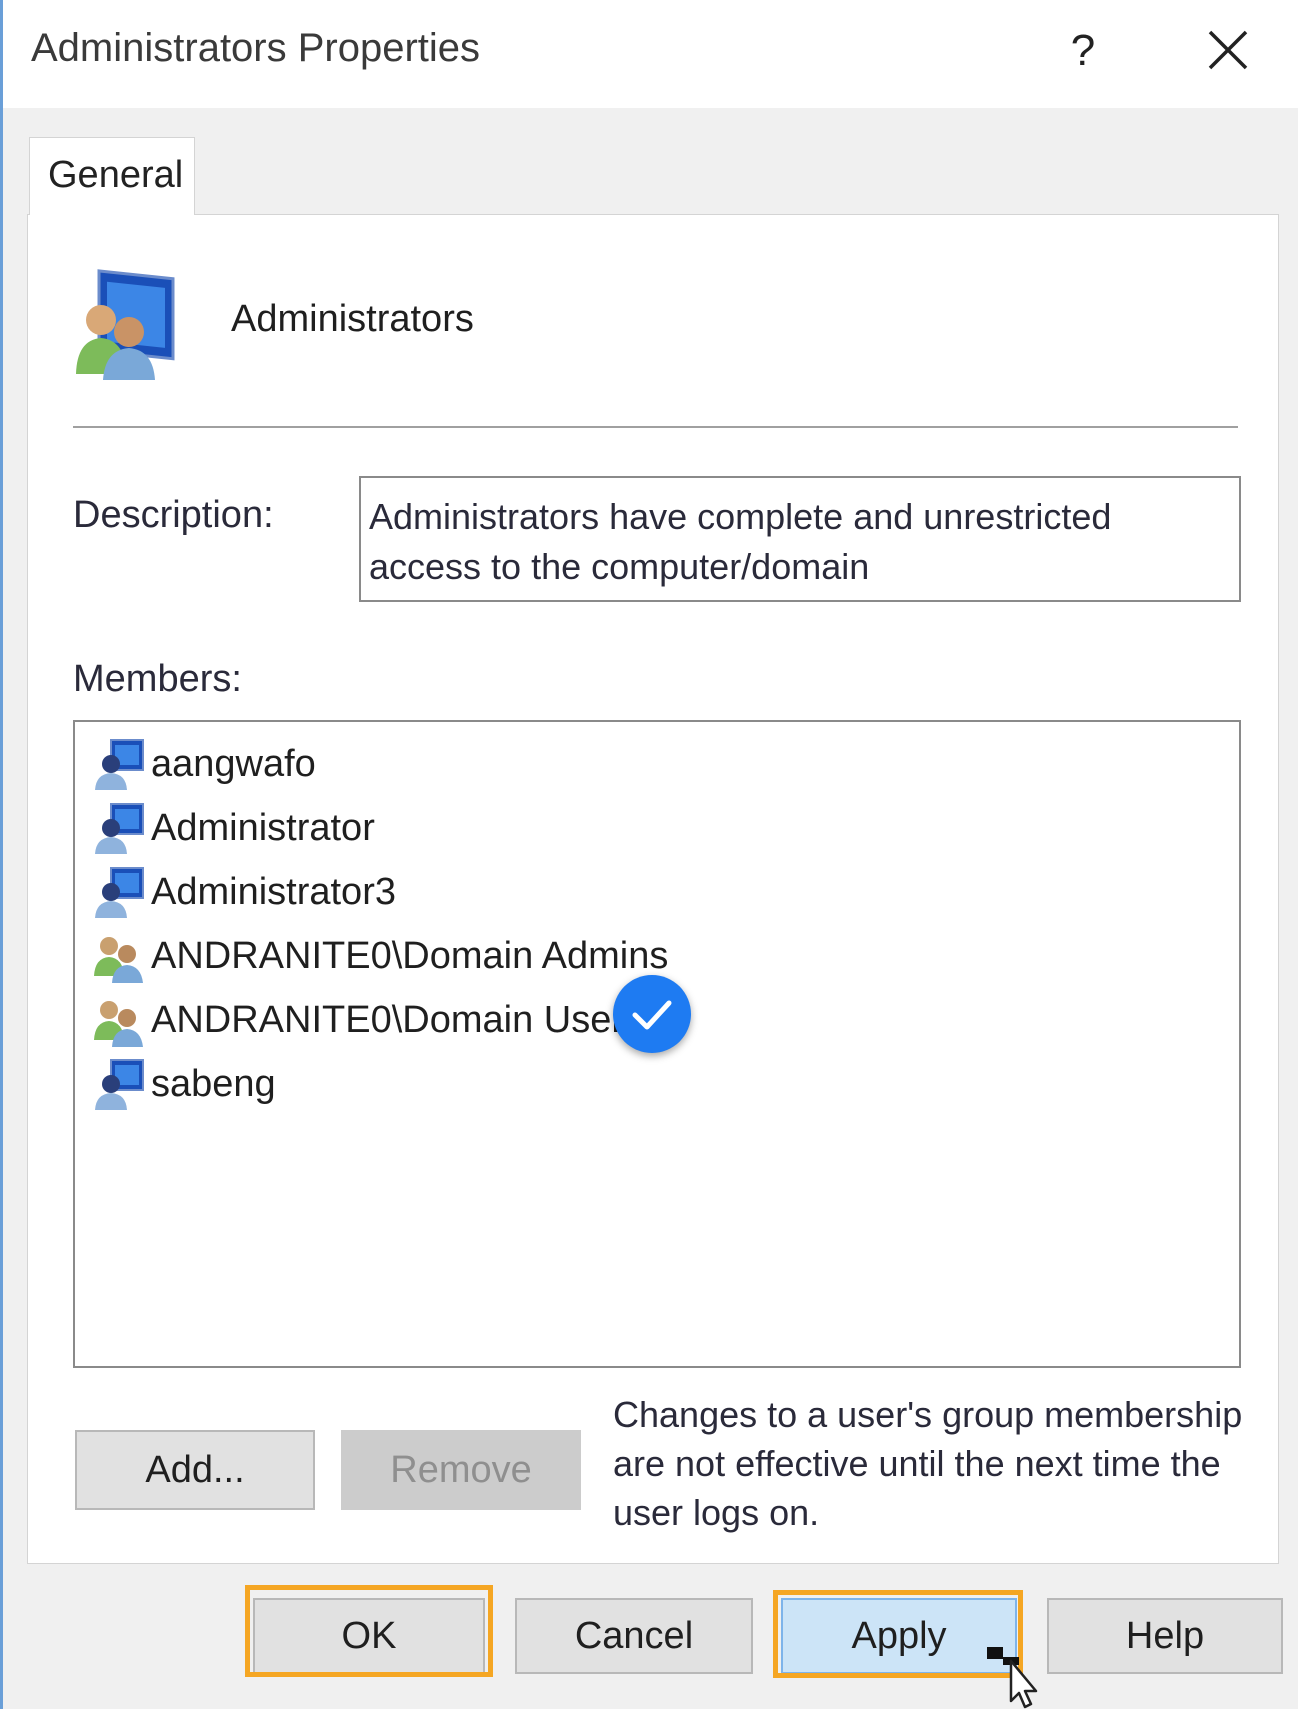 This screenshot has width=1298, height=1709. I want to click on list-item: Administrator, so click(234, 828).